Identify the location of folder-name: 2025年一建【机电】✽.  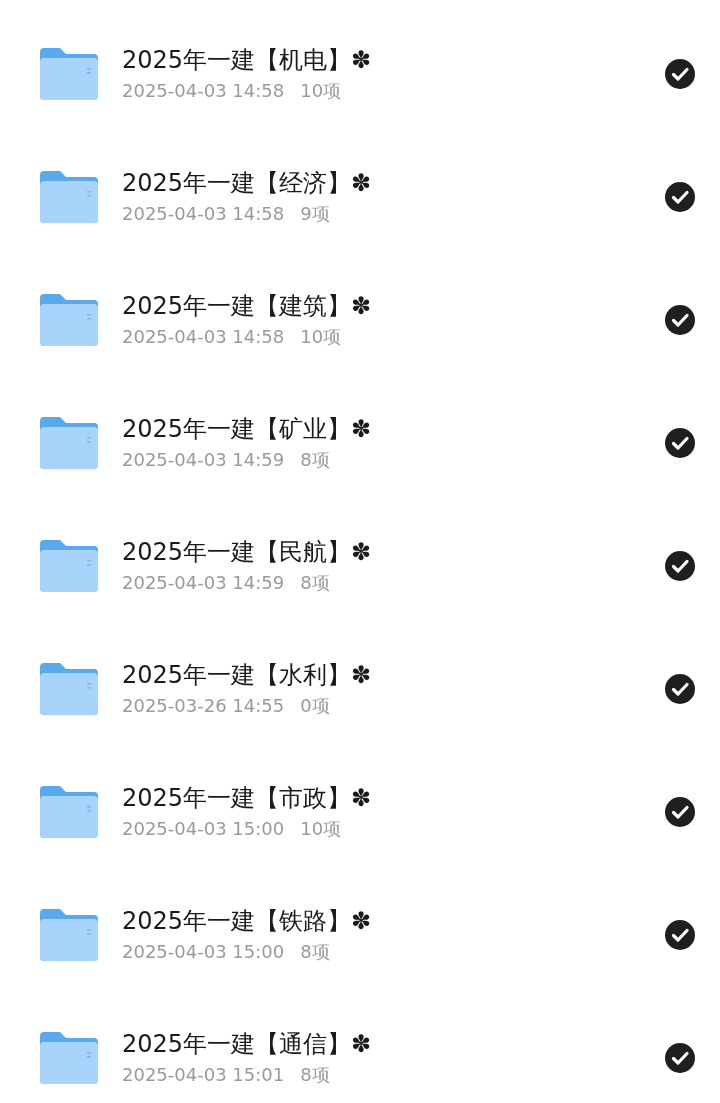
(247, 60).